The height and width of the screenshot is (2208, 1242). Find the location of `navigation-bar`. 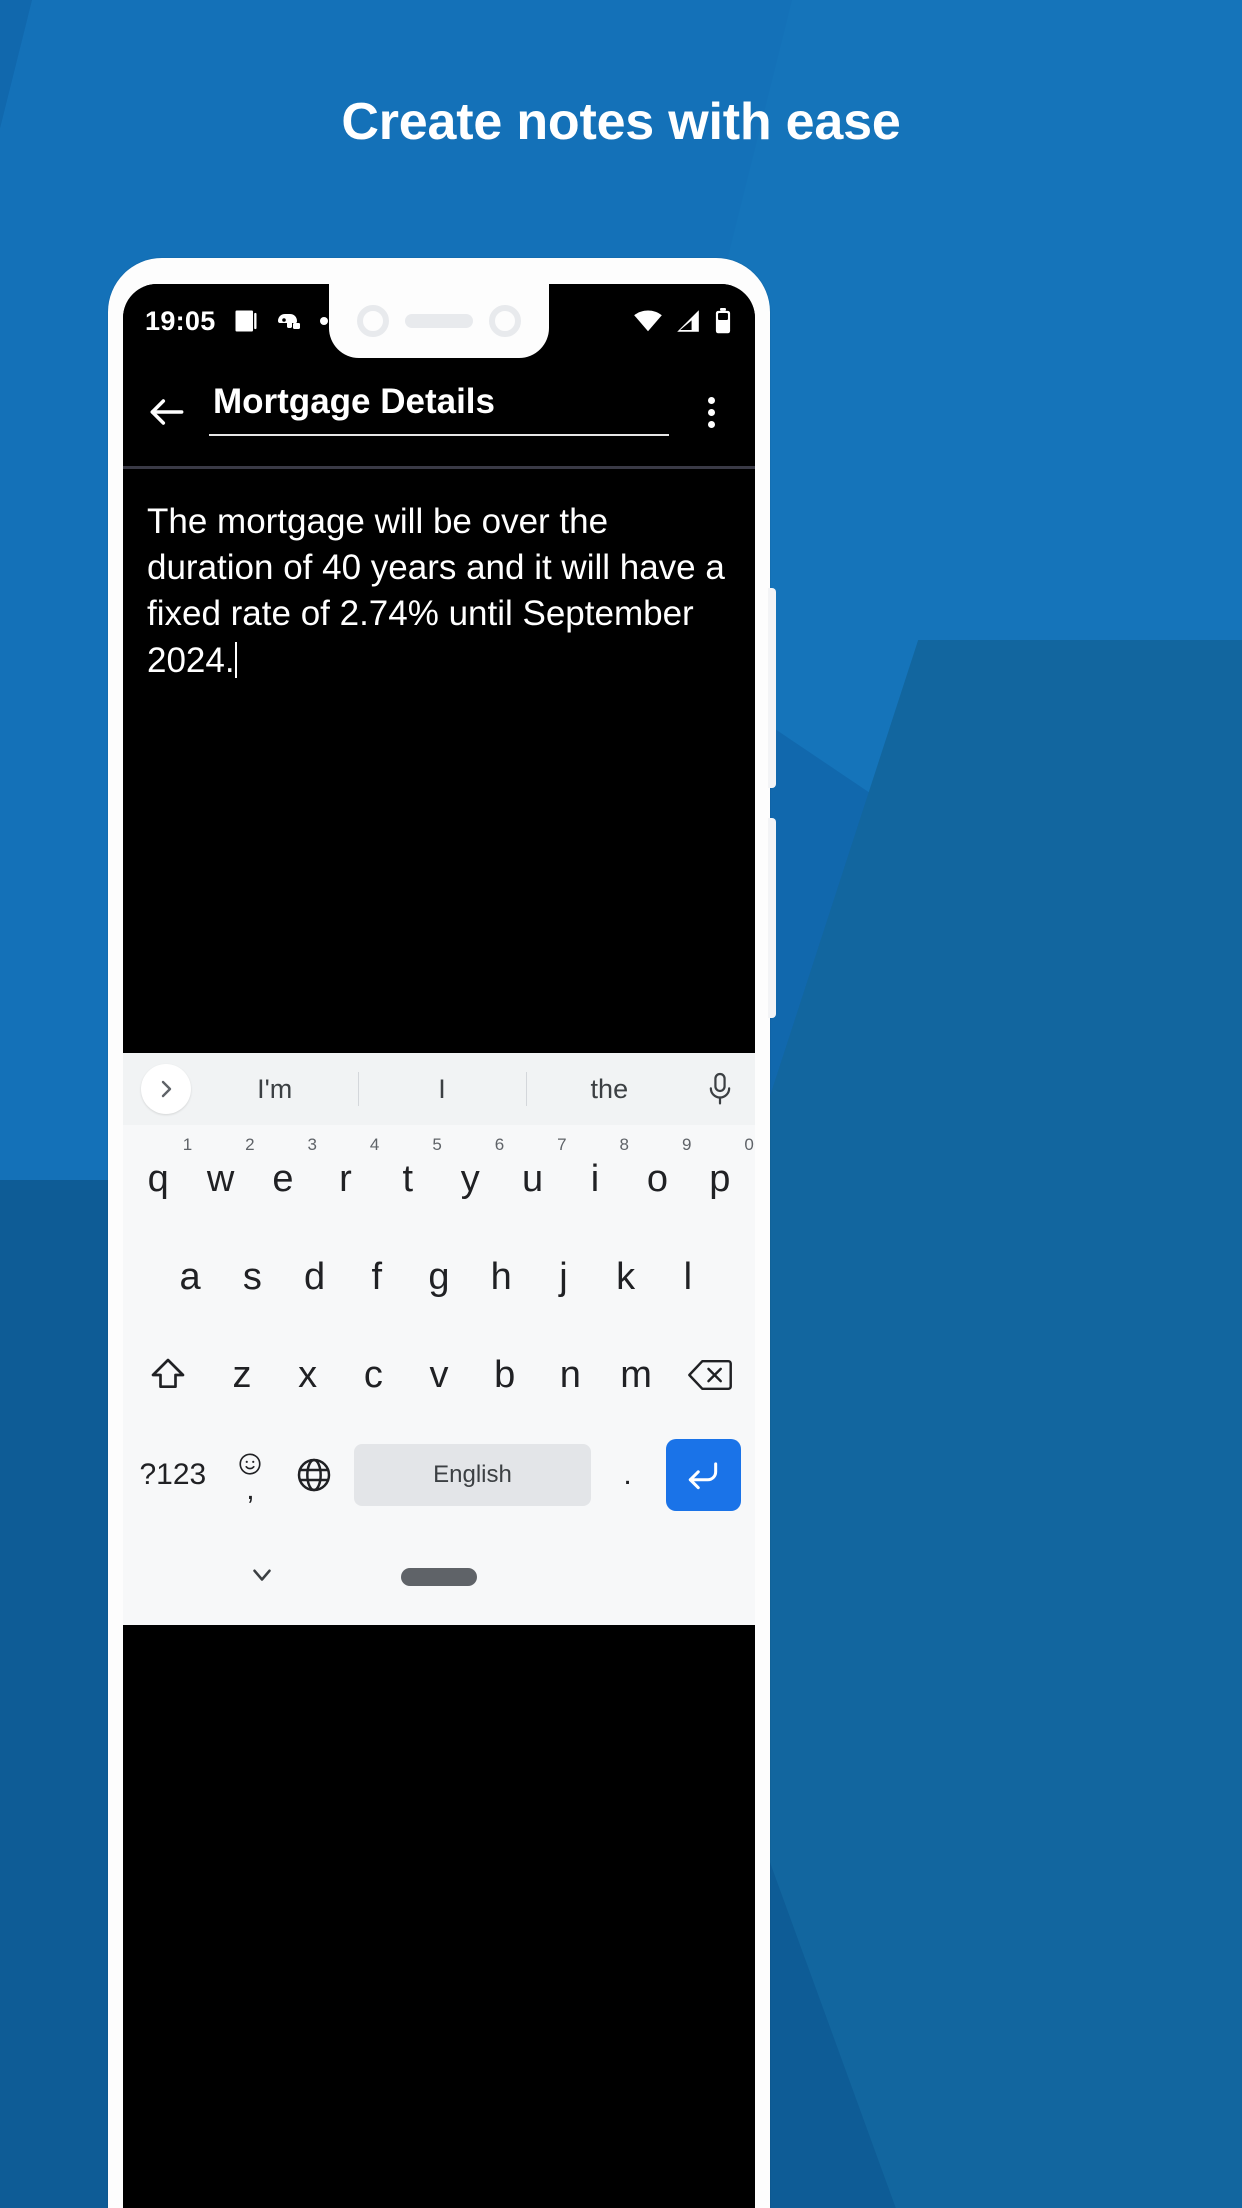

navigation-bar is located at coordinates (439, 1577).